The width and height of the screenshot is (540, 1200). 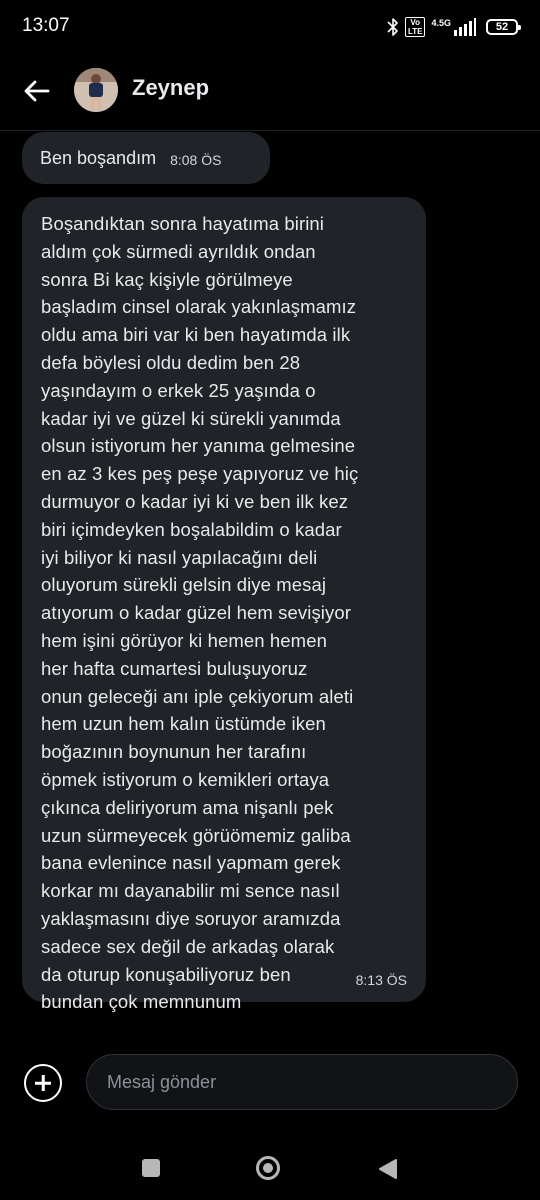 I want to click on avatar, so click(x=96, y=90).